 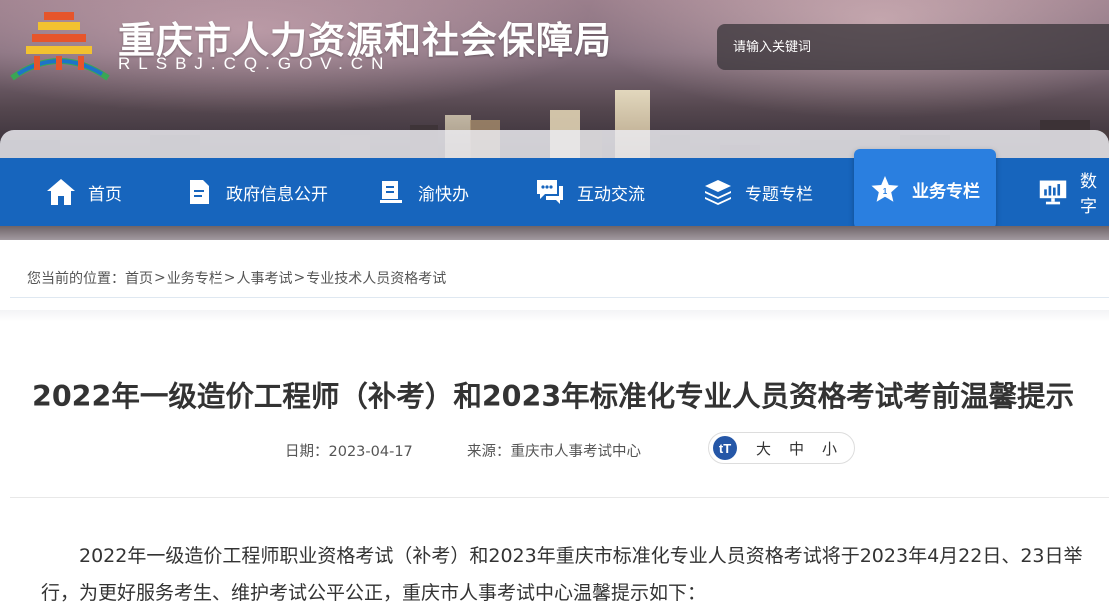 I want to click on nav-item-label: 政府信息公开, so click(x=277, y=194).